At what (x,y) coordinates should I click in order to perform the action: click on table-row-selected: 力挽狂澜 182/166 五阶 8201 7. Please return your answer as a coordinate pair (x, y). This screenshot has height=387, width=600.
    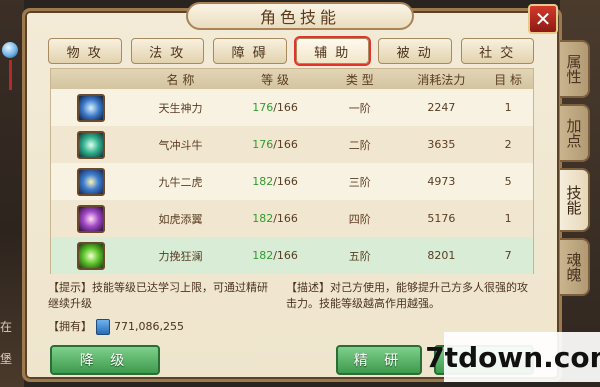
    Looking at the image, I should click on (292, 255).